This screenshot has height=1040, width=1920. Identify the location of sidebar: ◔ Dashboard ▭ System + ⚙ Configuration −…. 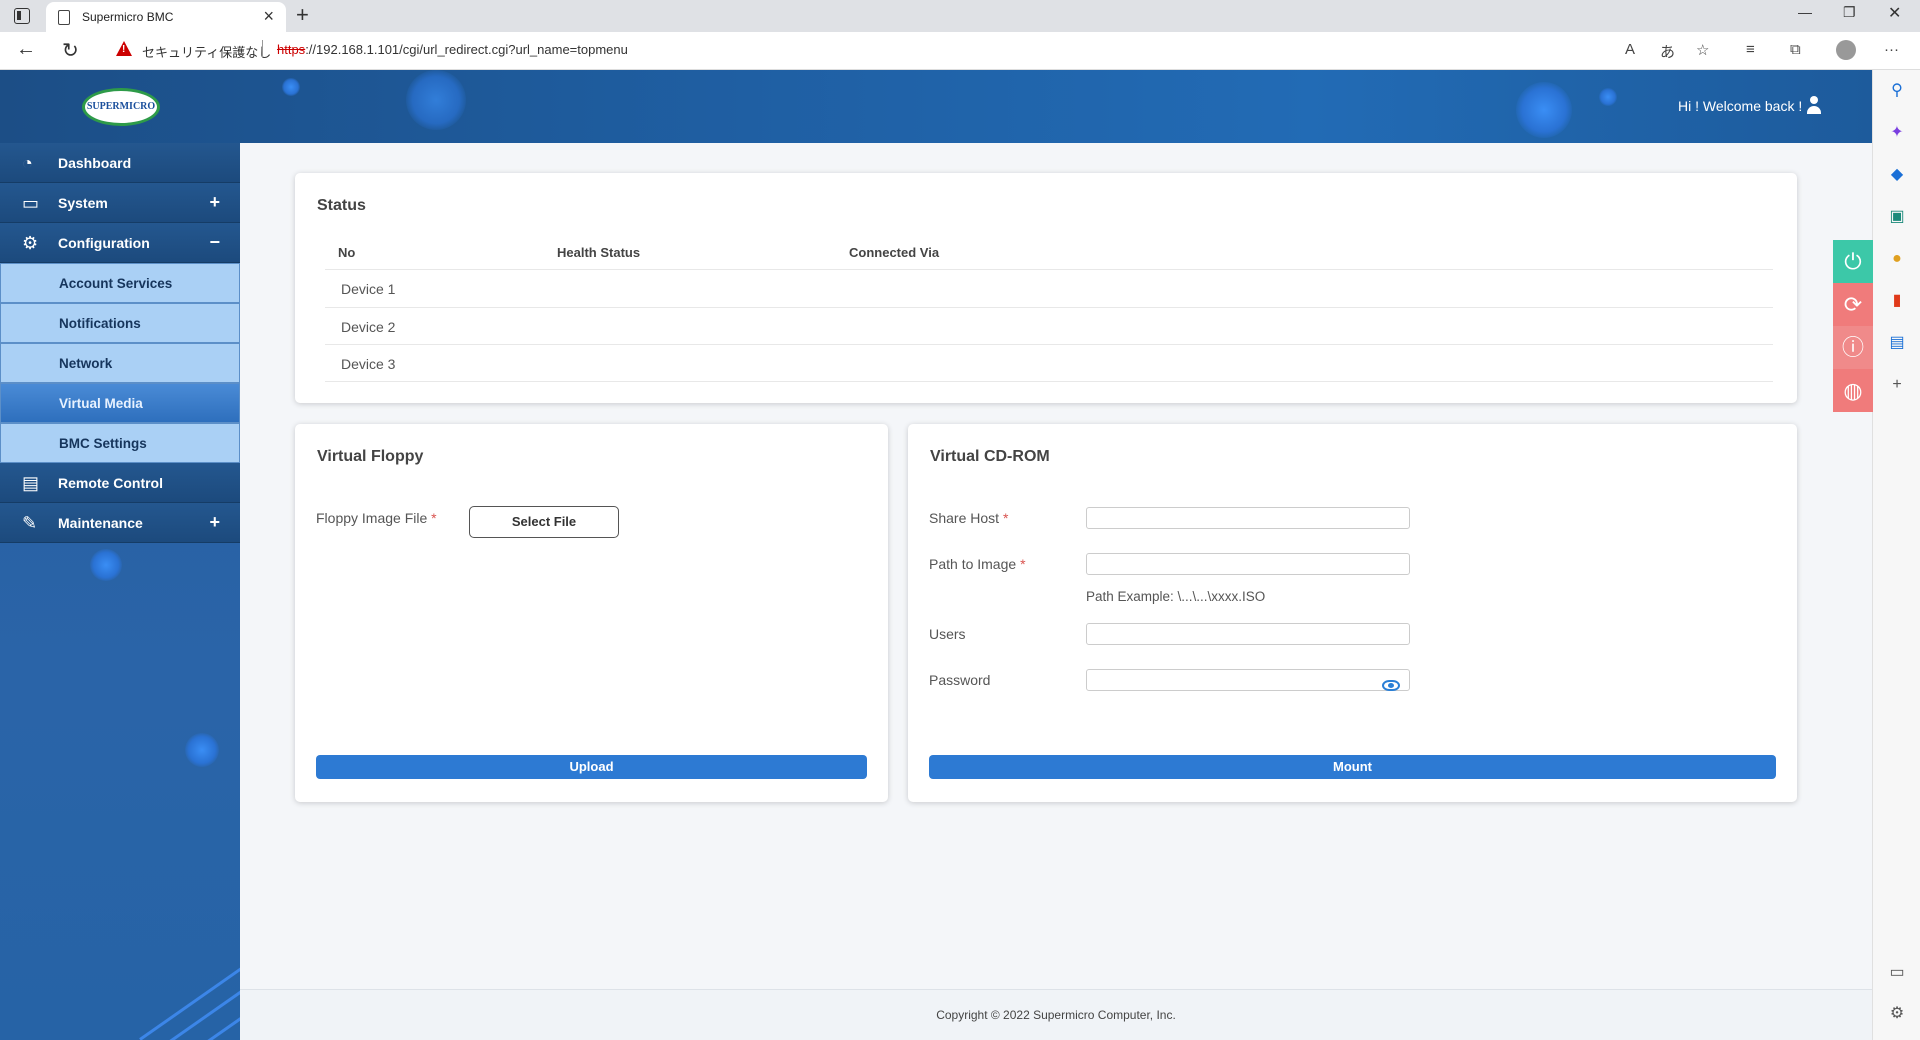
(120, 591).